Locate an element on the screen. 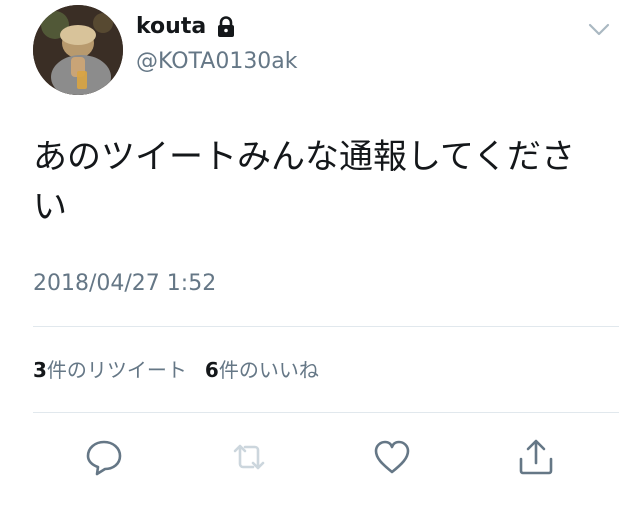 This screenshot has width=639, height=507. like-icon is located at coordinates (392, 457).